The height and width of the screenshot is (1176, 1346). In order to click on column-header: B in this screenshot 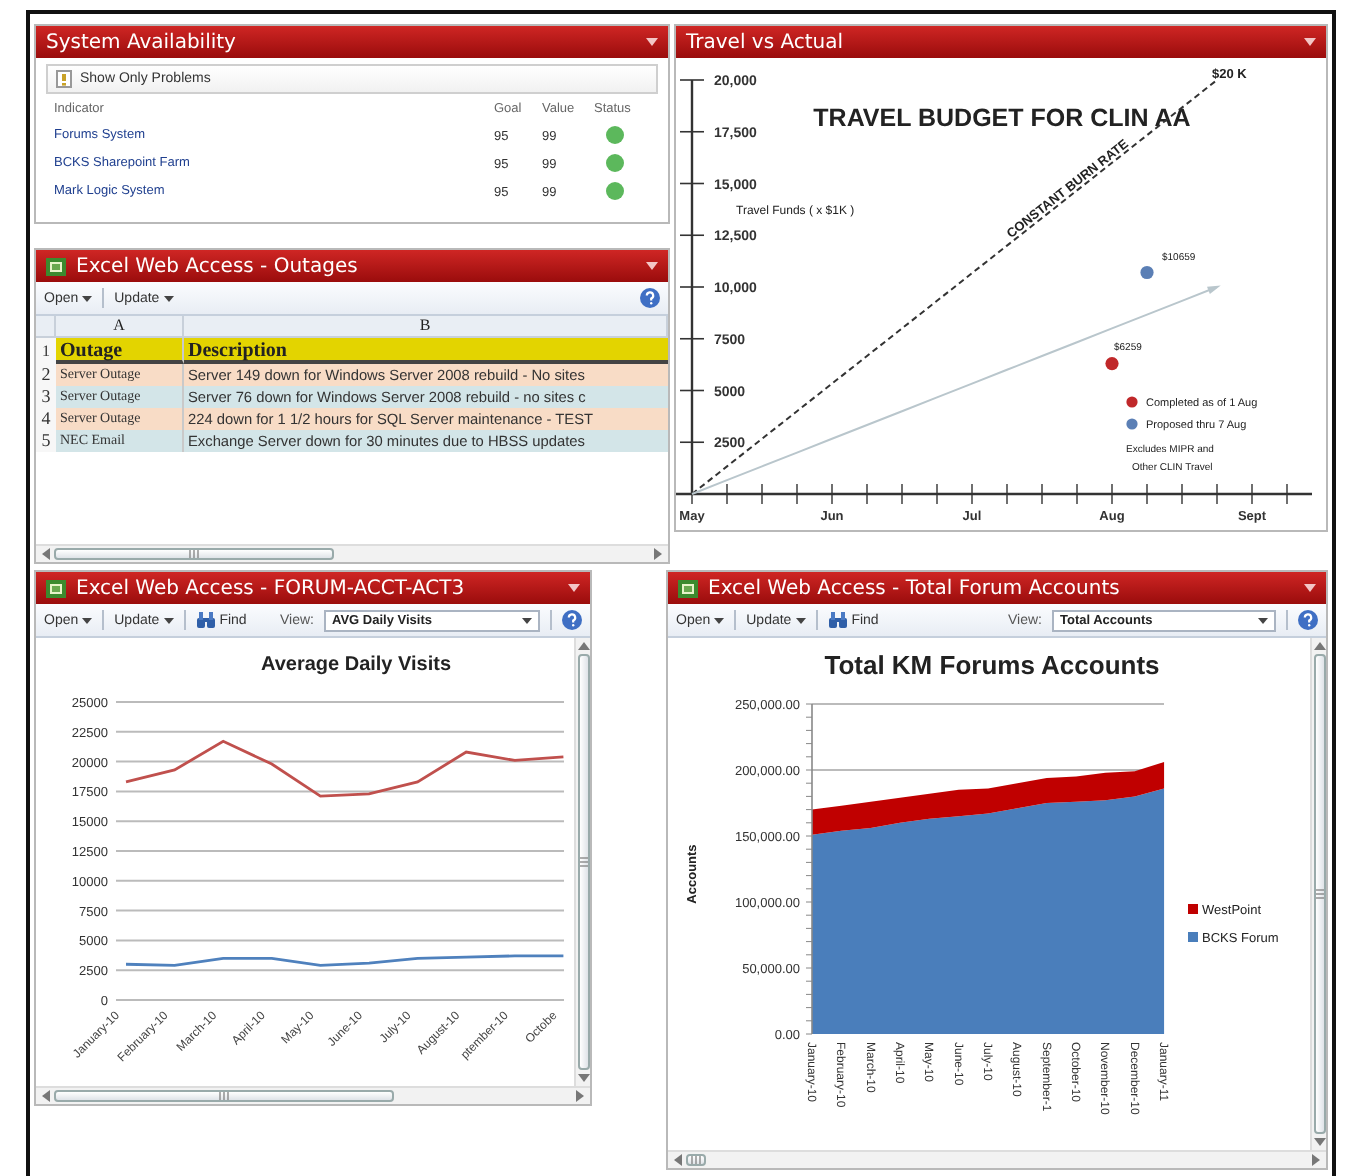, I will do `click(426, 327)`.